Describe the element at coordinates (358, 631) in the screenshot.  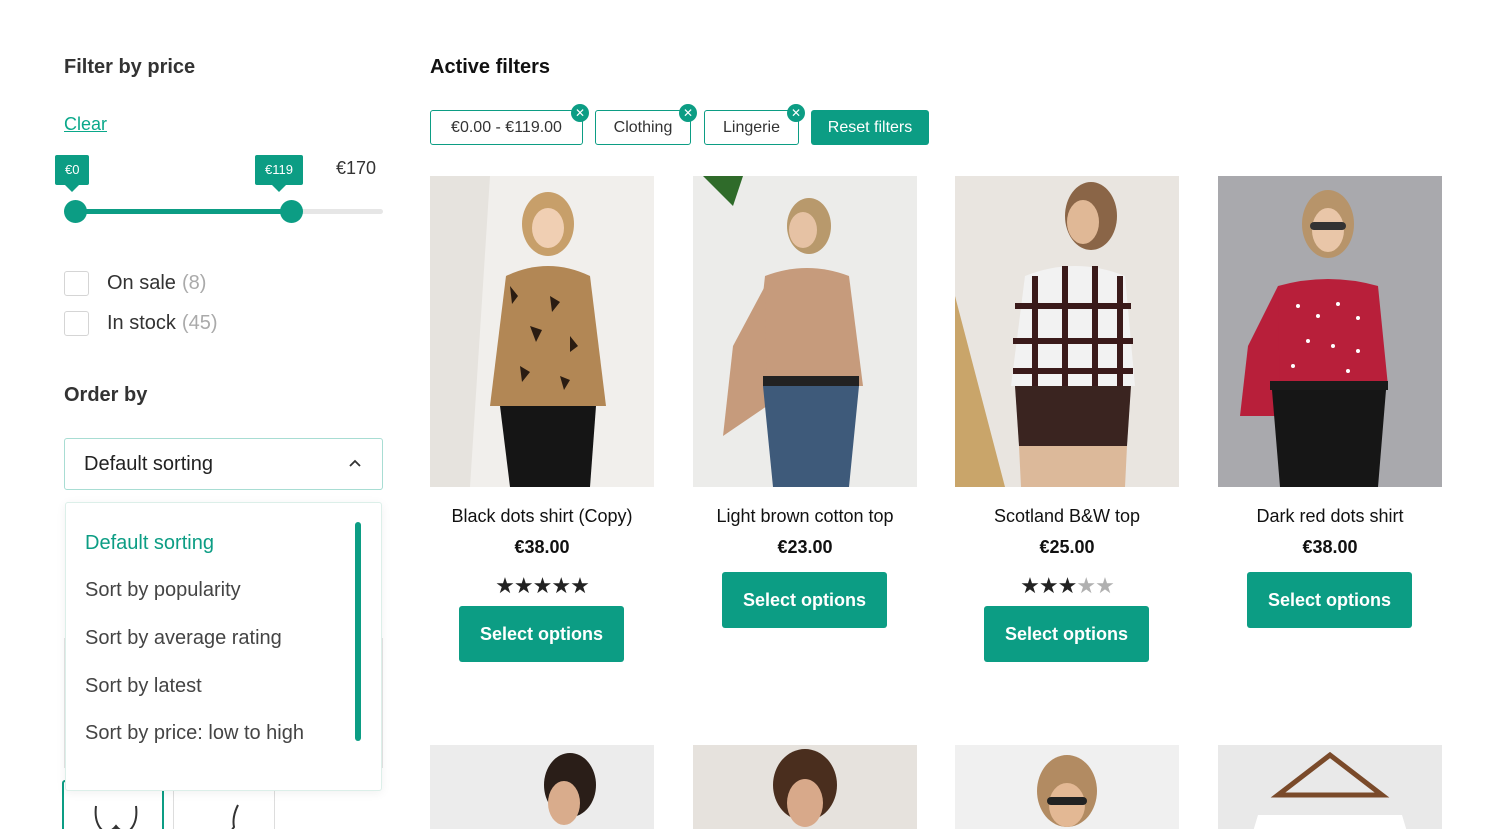
I see `dropdown-scrollbar` at that location.